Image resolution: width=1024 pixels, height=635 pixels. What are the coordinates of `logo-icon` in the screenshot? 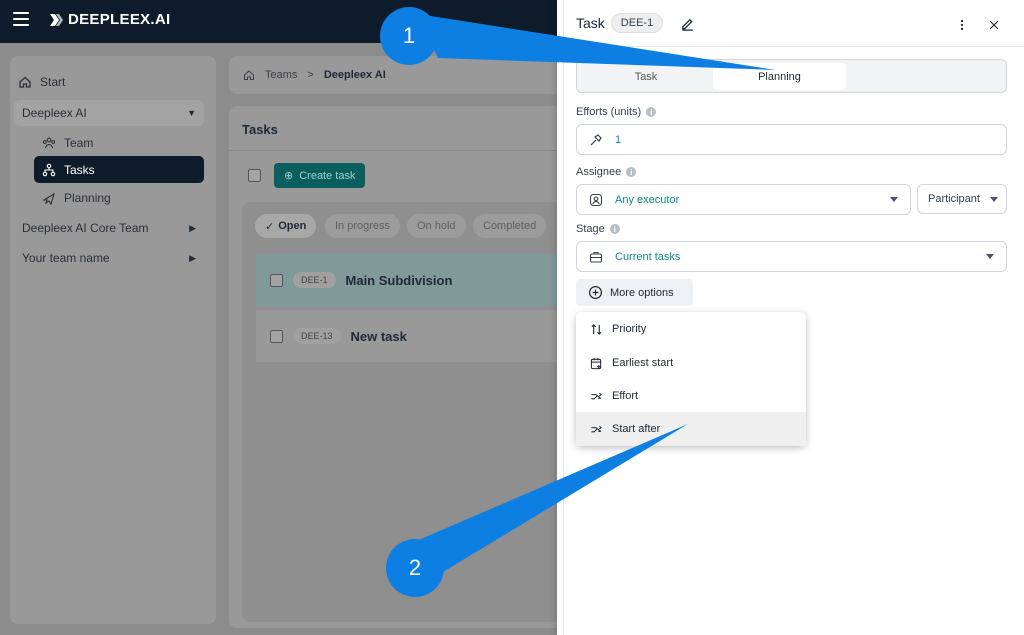 It's located at (56, 19).